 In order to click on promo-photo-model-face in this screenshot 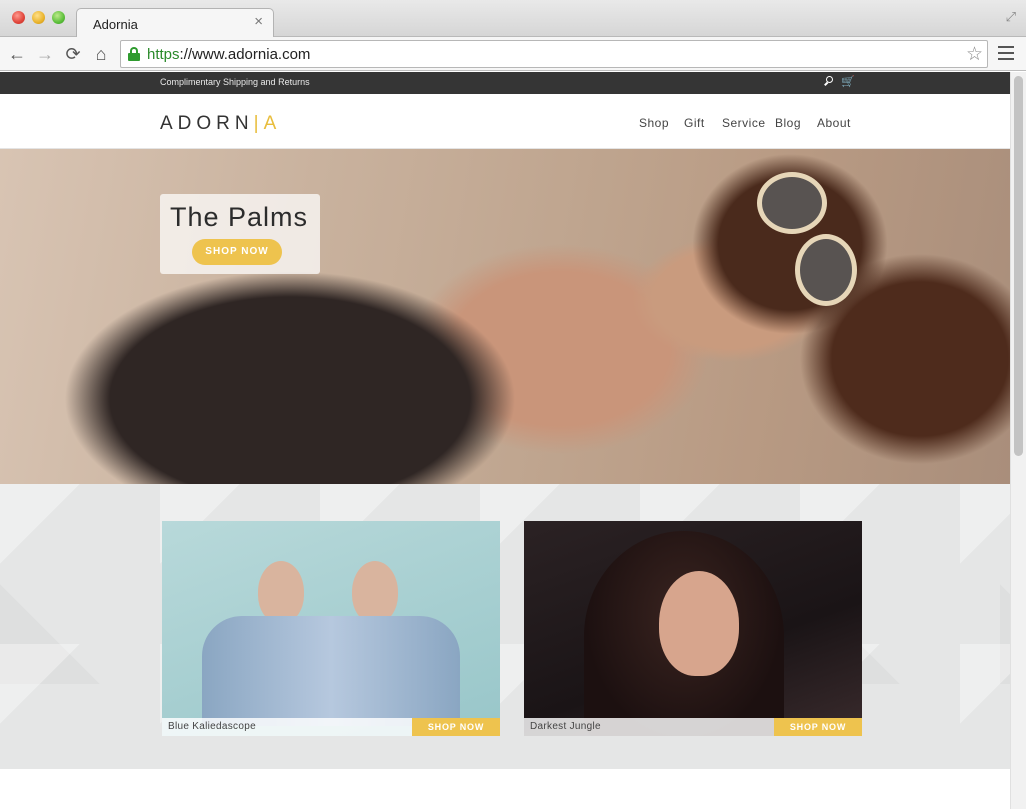, I will do `click(699, 623)`.